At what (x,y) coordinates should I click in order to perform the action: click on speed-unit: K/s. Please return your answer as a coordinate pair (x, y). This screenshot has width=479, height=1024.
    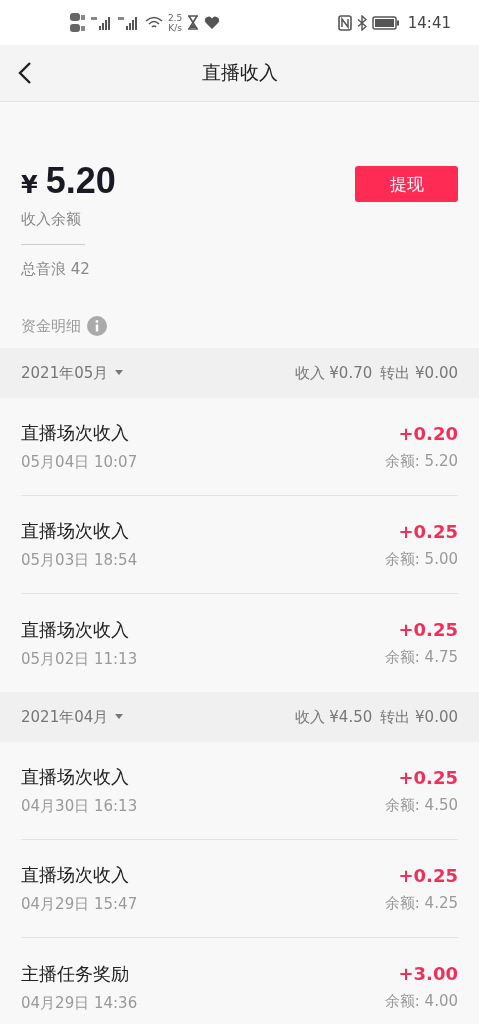
    Looking at the image, I should click on (175, 27).